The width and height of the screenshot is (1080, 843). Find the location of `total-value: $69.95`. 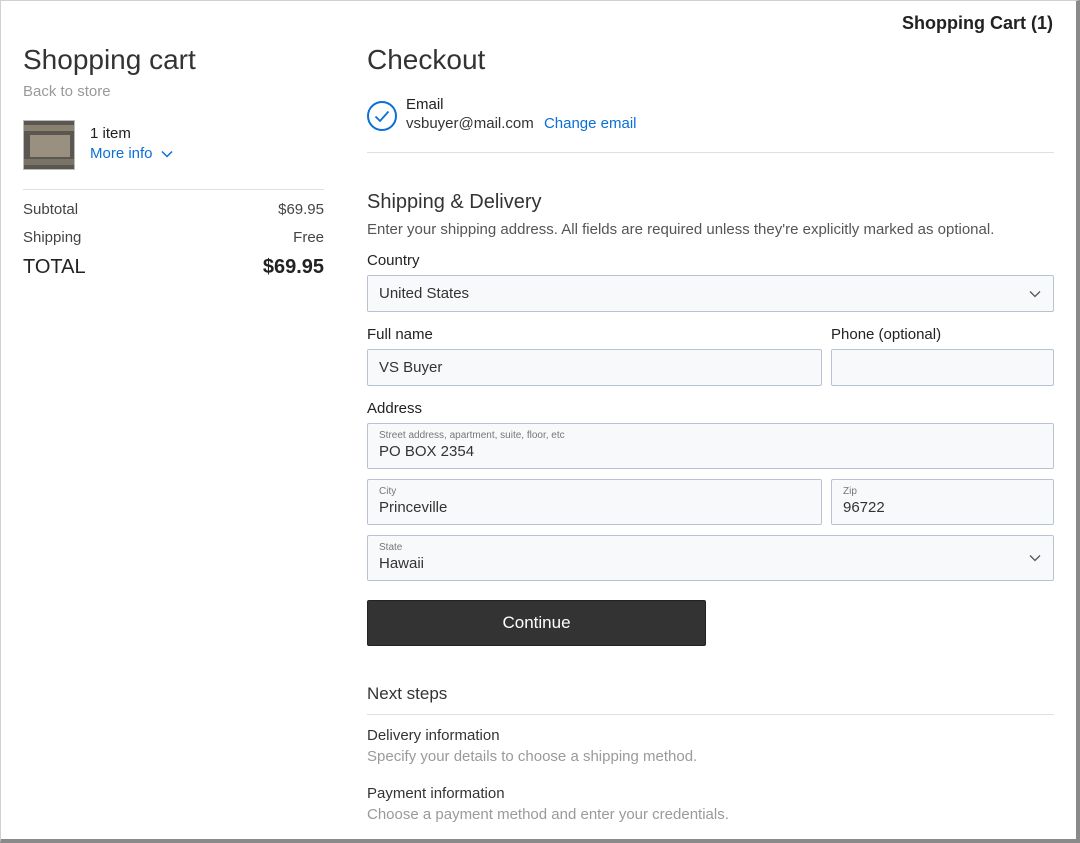

total-value: $69.95 is located at coordinates (293, 267).